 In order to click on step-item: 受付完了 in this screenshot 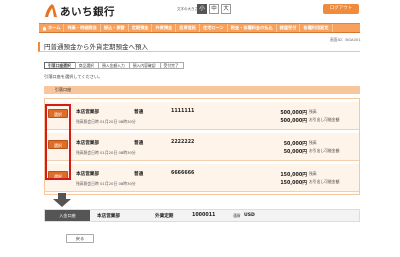, I will do `click(171, 65)`.